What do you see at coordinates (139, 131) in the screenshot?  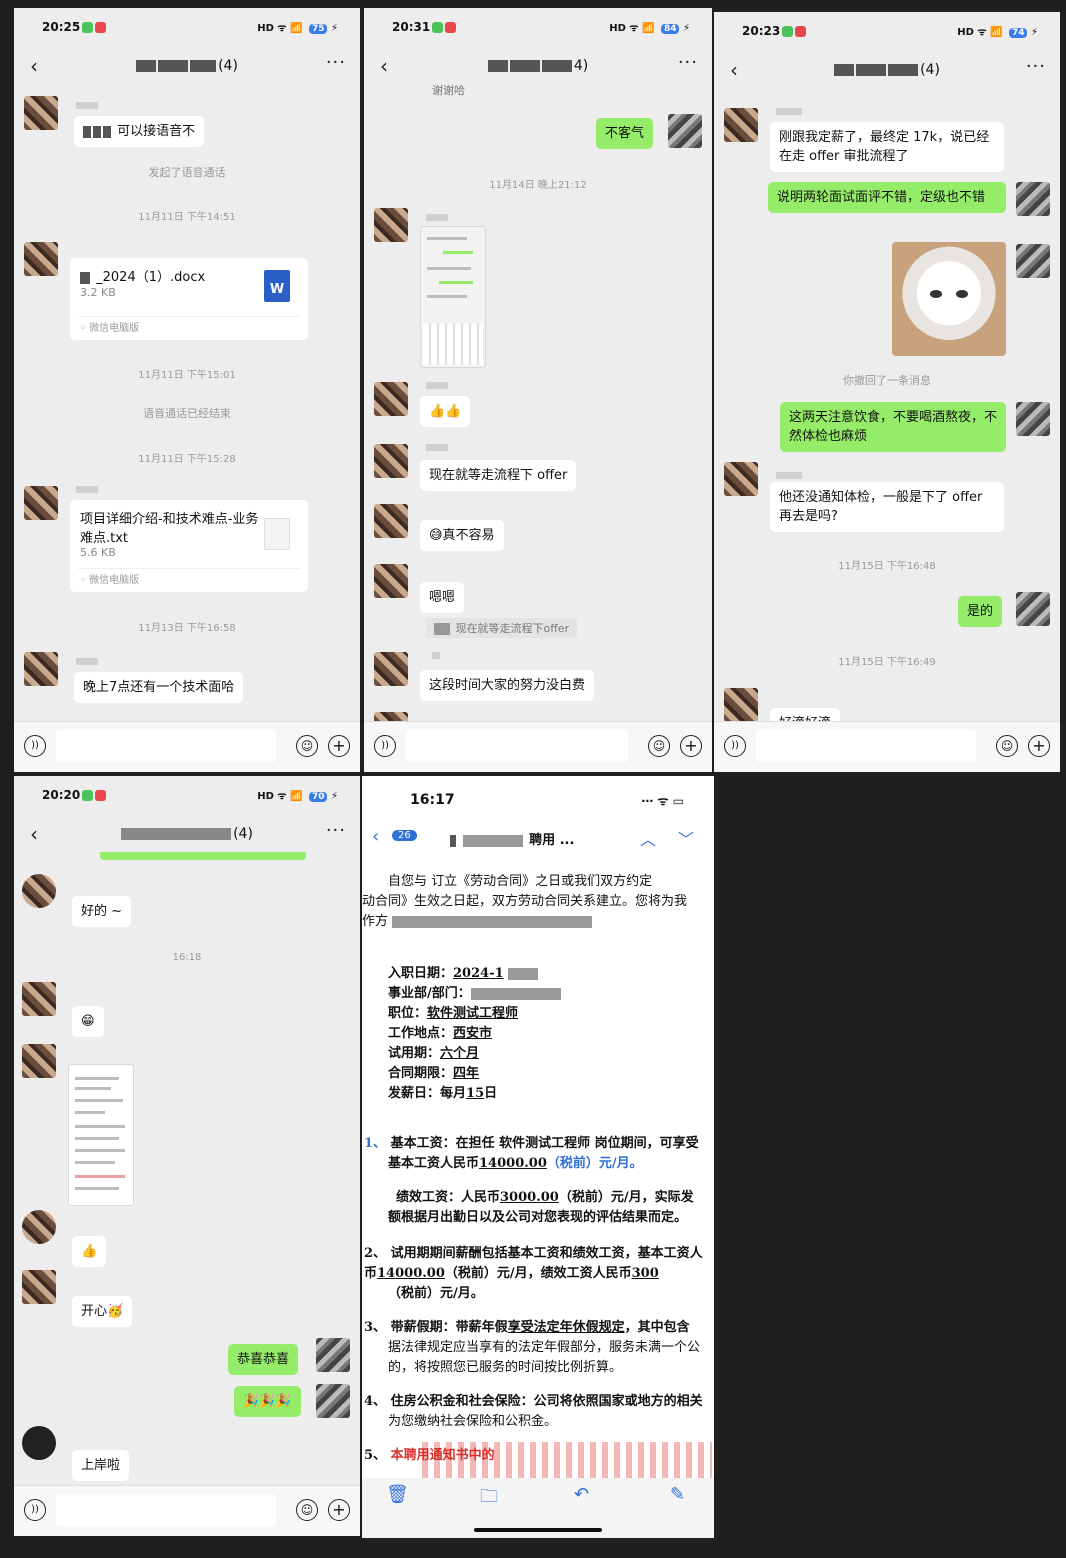 I see `message-bubble: 可以接语音不` at bounding box center [139, 131].